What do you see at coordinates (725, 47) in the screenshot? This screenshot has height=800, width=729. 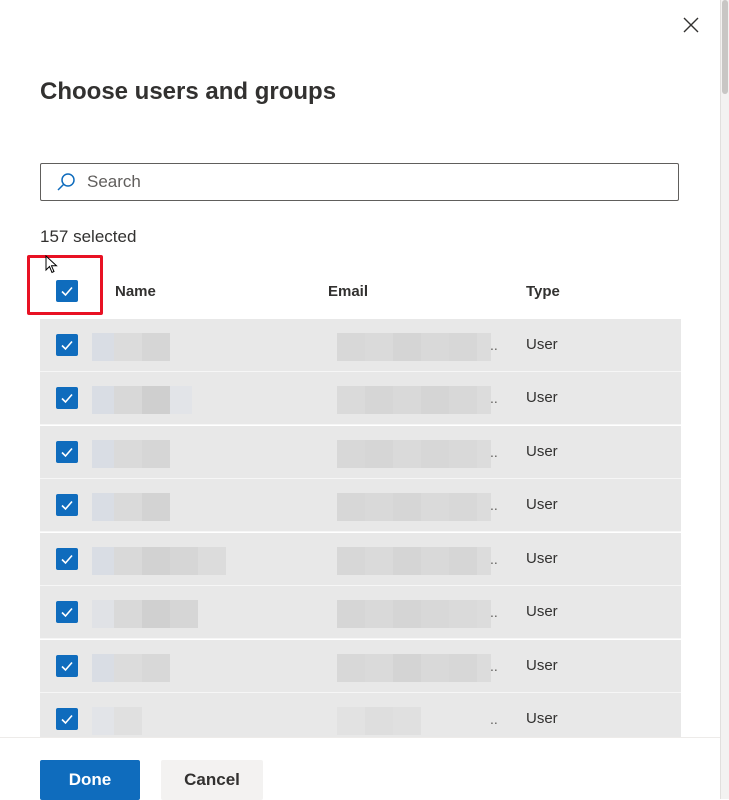 I see `scrollbar-thumb` at bounding box center [725, 47].